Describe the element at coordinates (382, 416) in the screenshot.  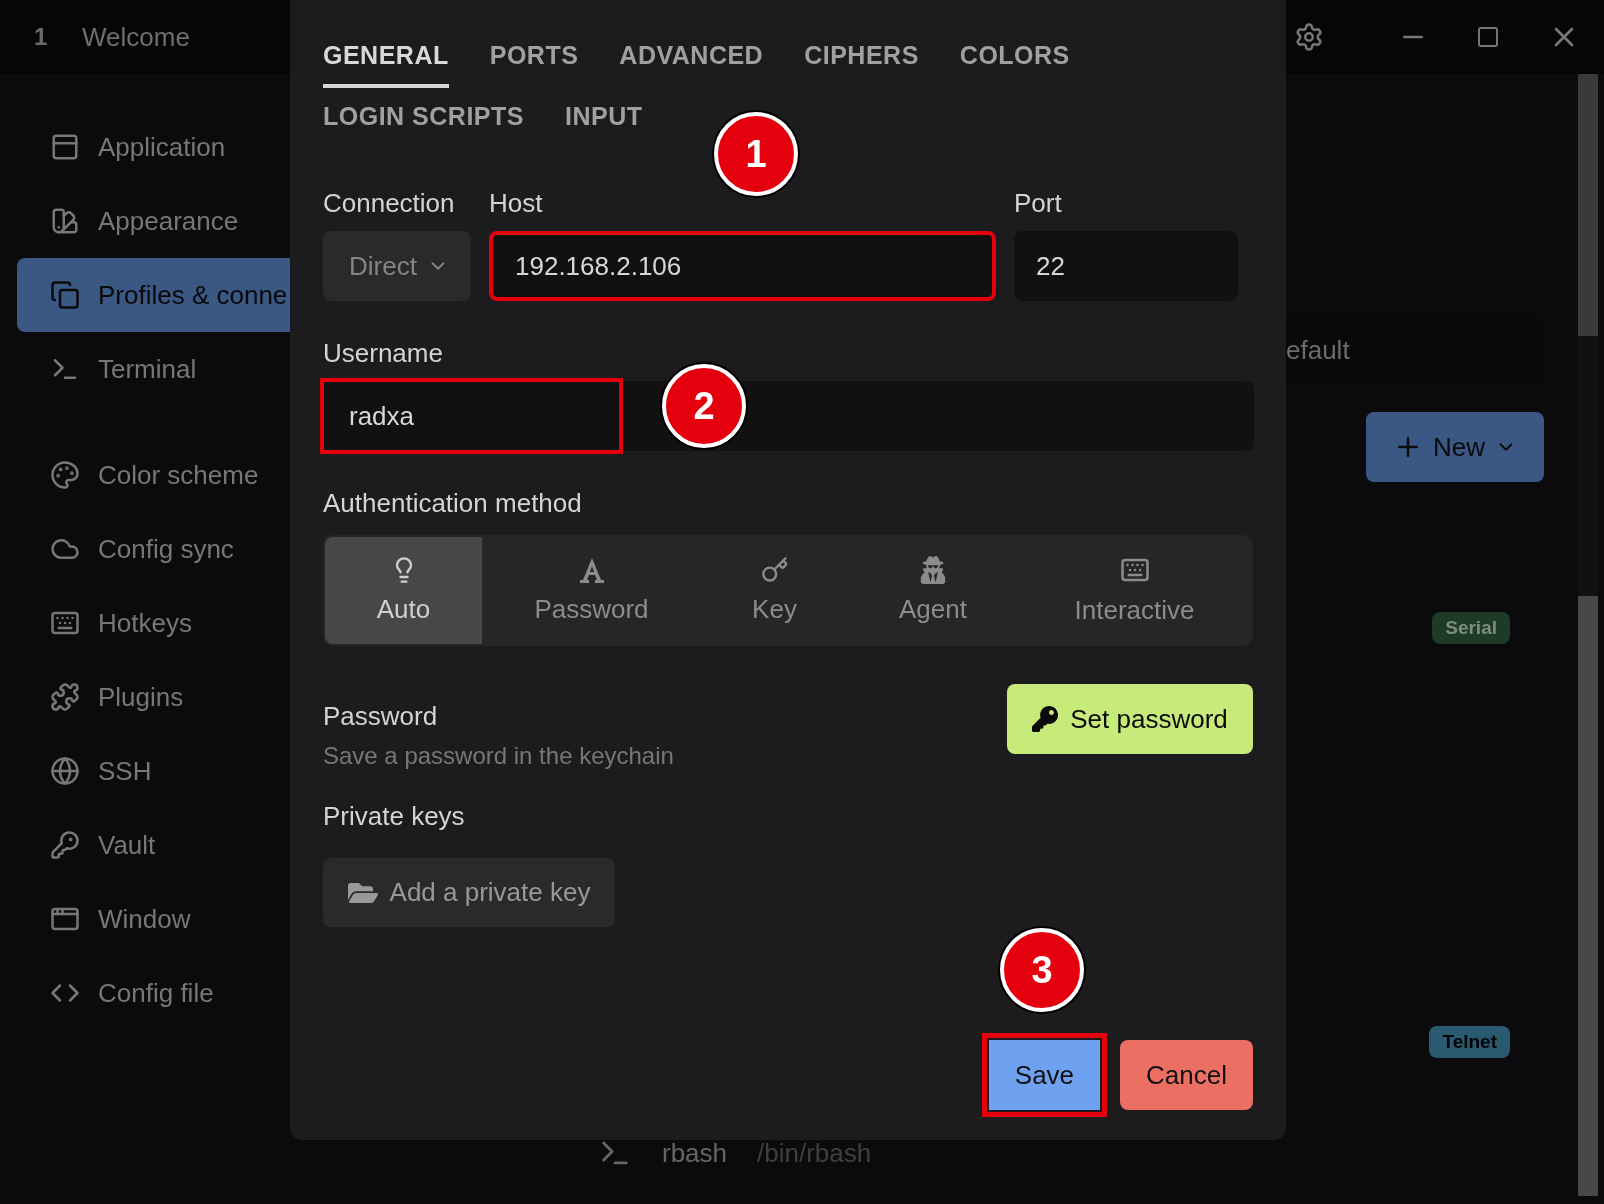
I see `username-value: radxa` at that location.